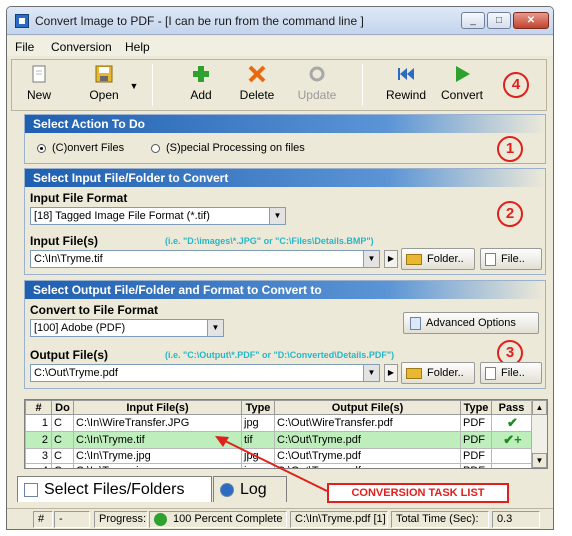  I want to click on output-folder-button: Folder.., so click(438, 373).